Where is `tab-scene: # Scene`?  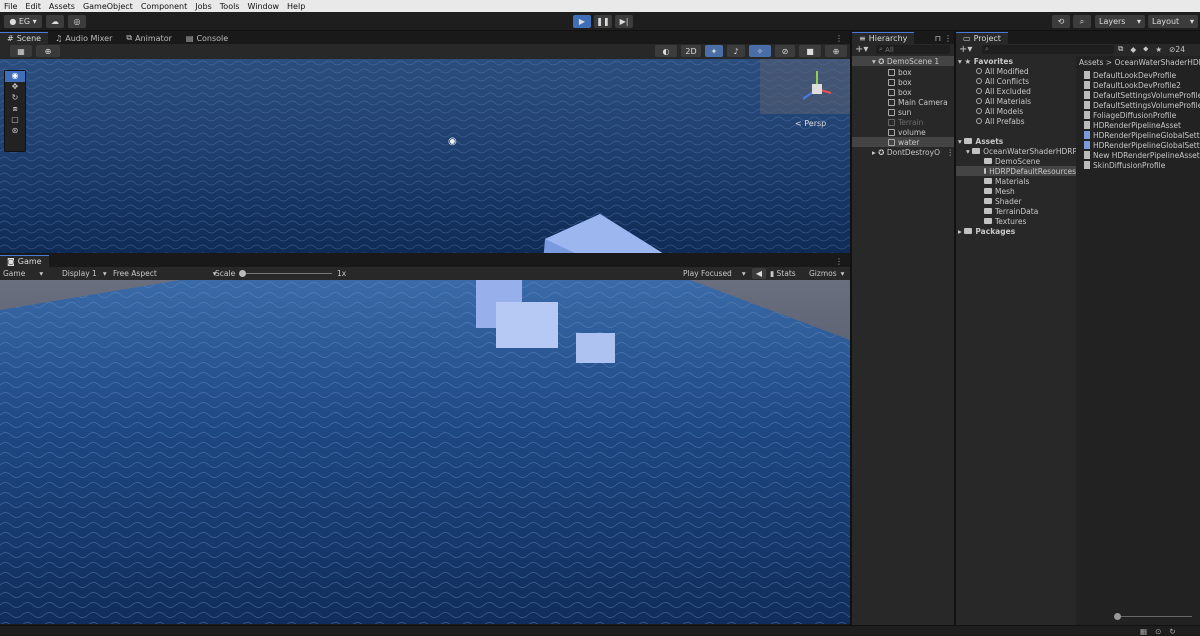
tab-scene: # Scene is located at coordinates (24, 38).